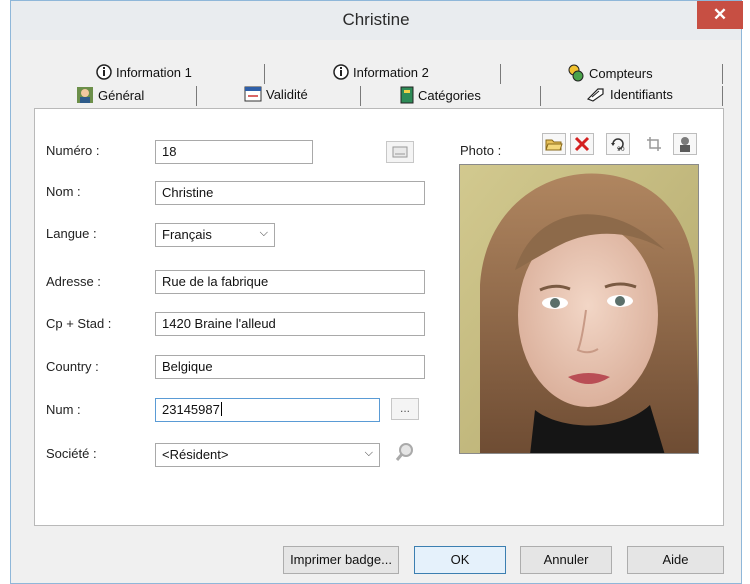  I want to click on num-field: 23145987, so click(267, 410).